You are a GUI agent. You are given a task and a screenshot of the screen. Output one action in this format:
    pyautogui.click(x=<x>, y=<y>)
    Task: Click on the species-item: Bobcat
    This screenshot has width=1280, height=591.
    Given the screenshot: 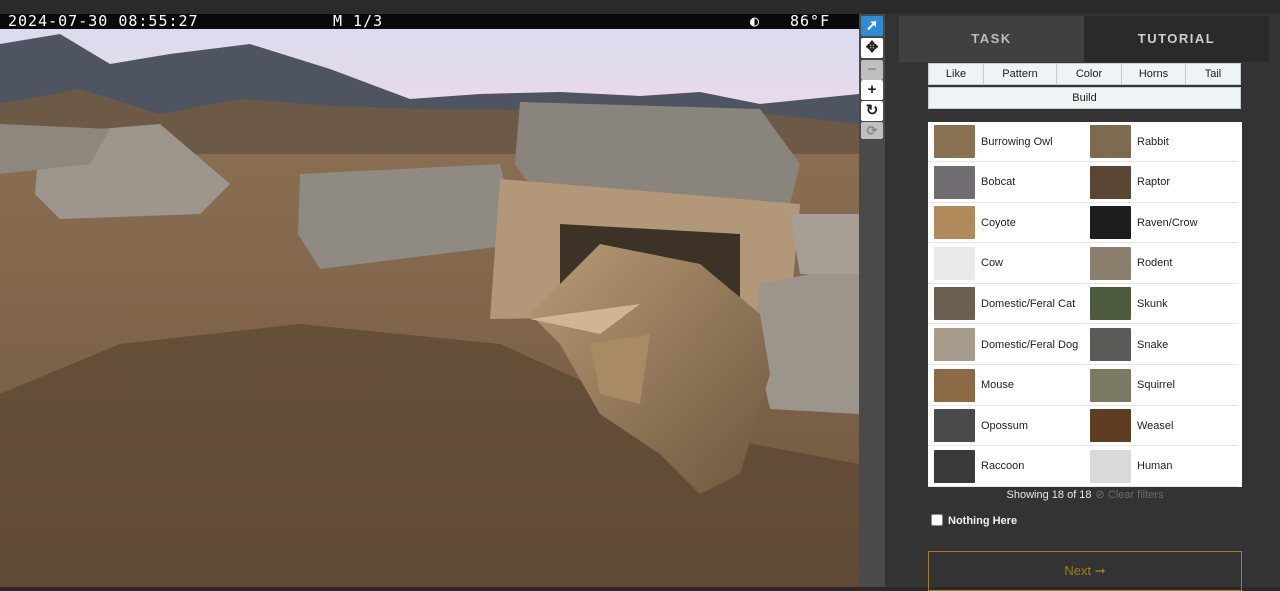 What is the action you would take?
    pyautogui.click(x=1005, y=183)
    